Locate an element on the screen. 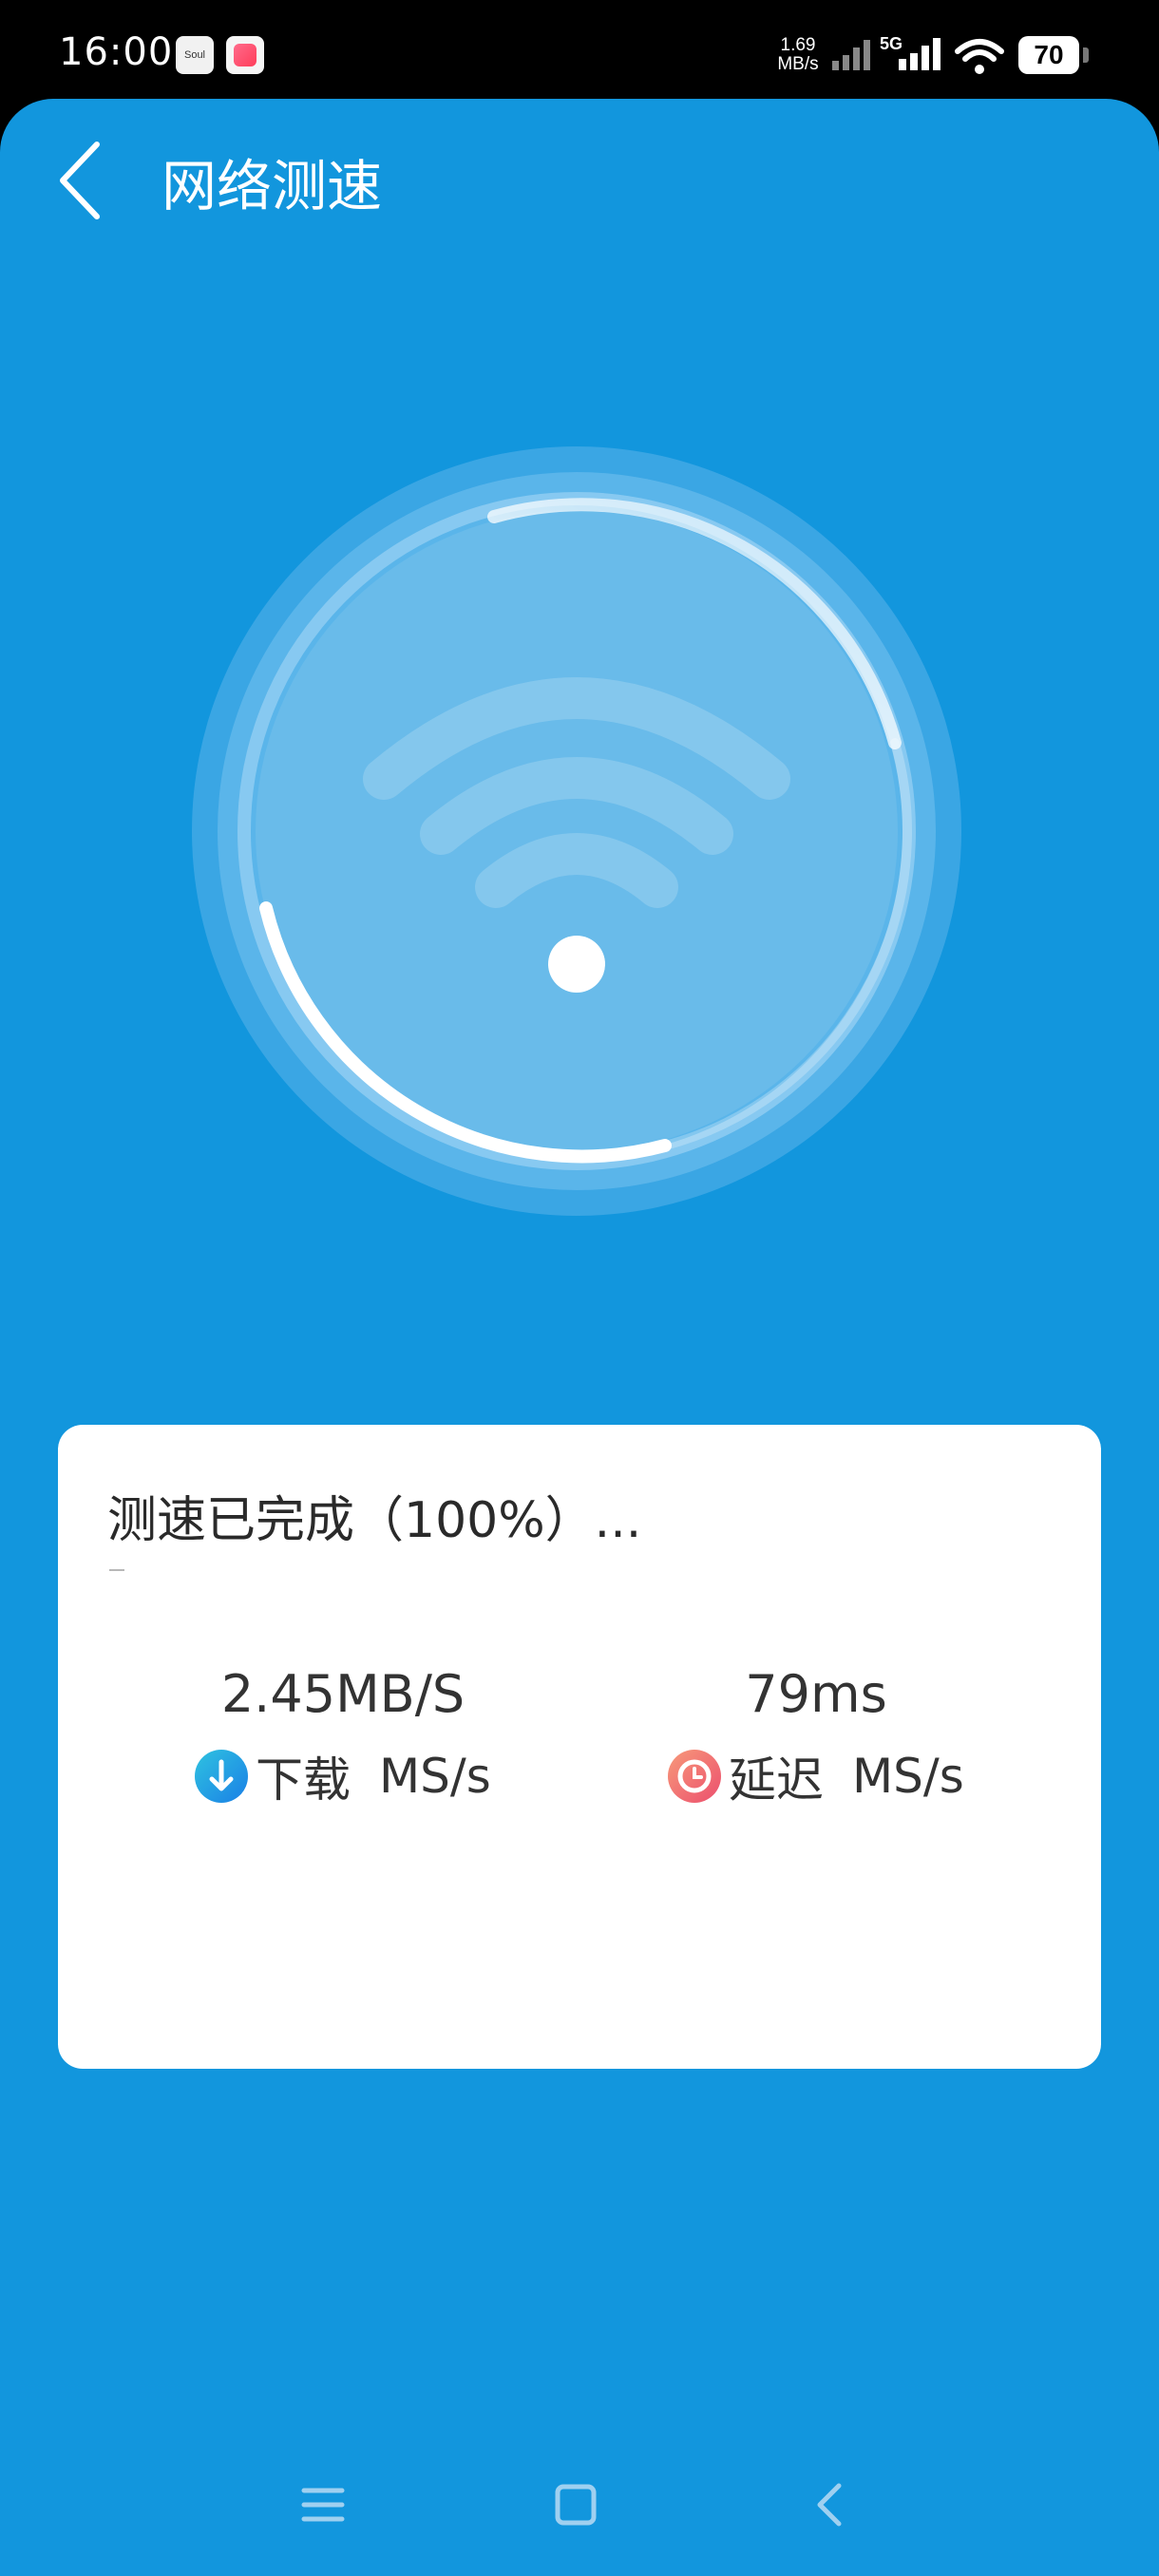 The image size is (1159, 2576). clock-icon is located at coordinates (694, 1776).